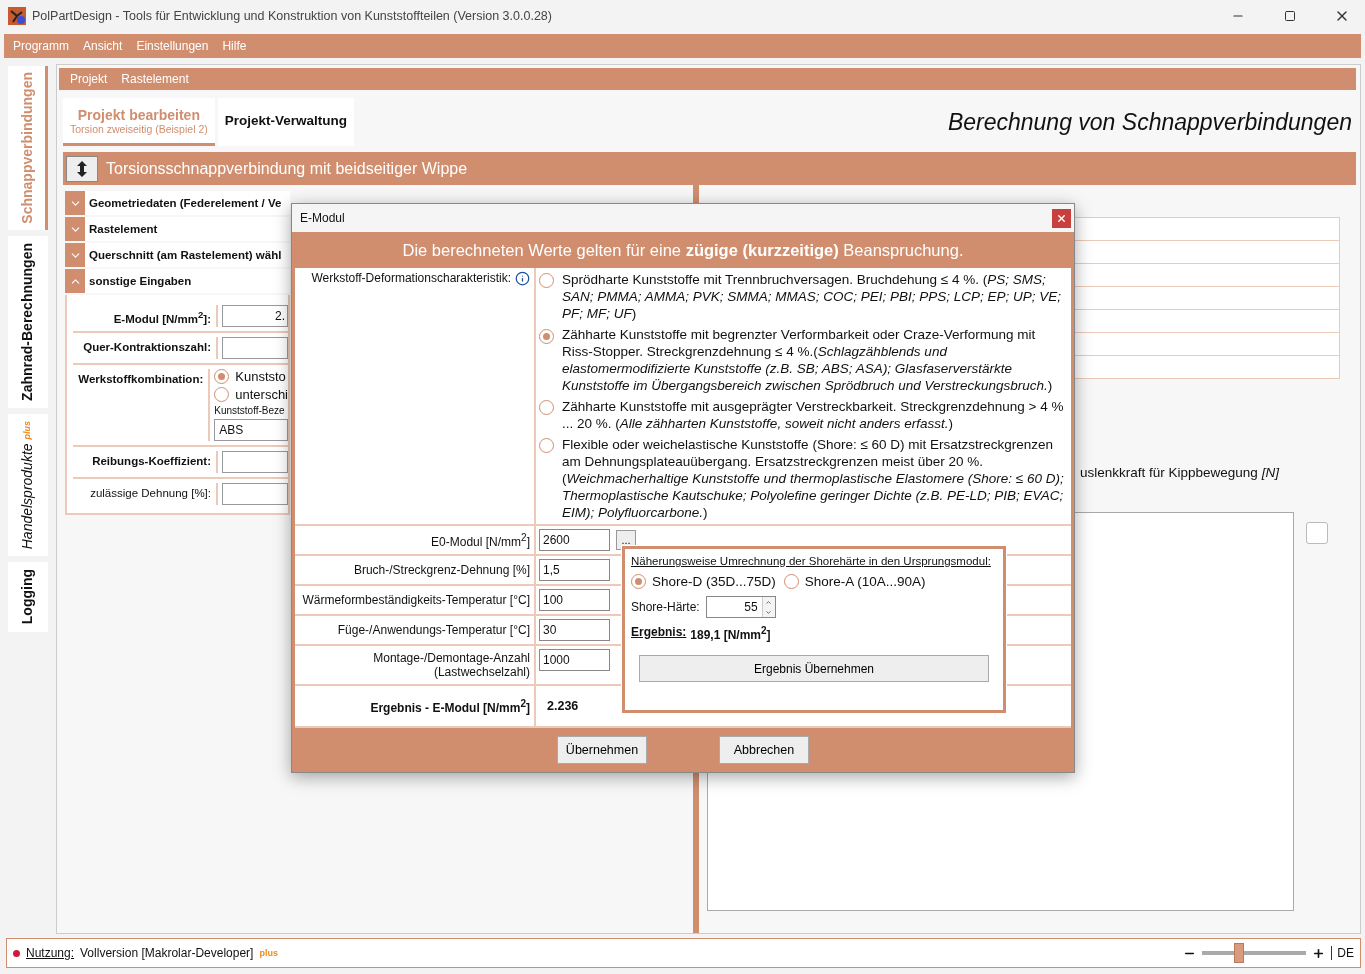  What do you see at coordinates (1342, 953) in the screenshot?
I see `language-label: DE` at bounding box center [1342, 953].